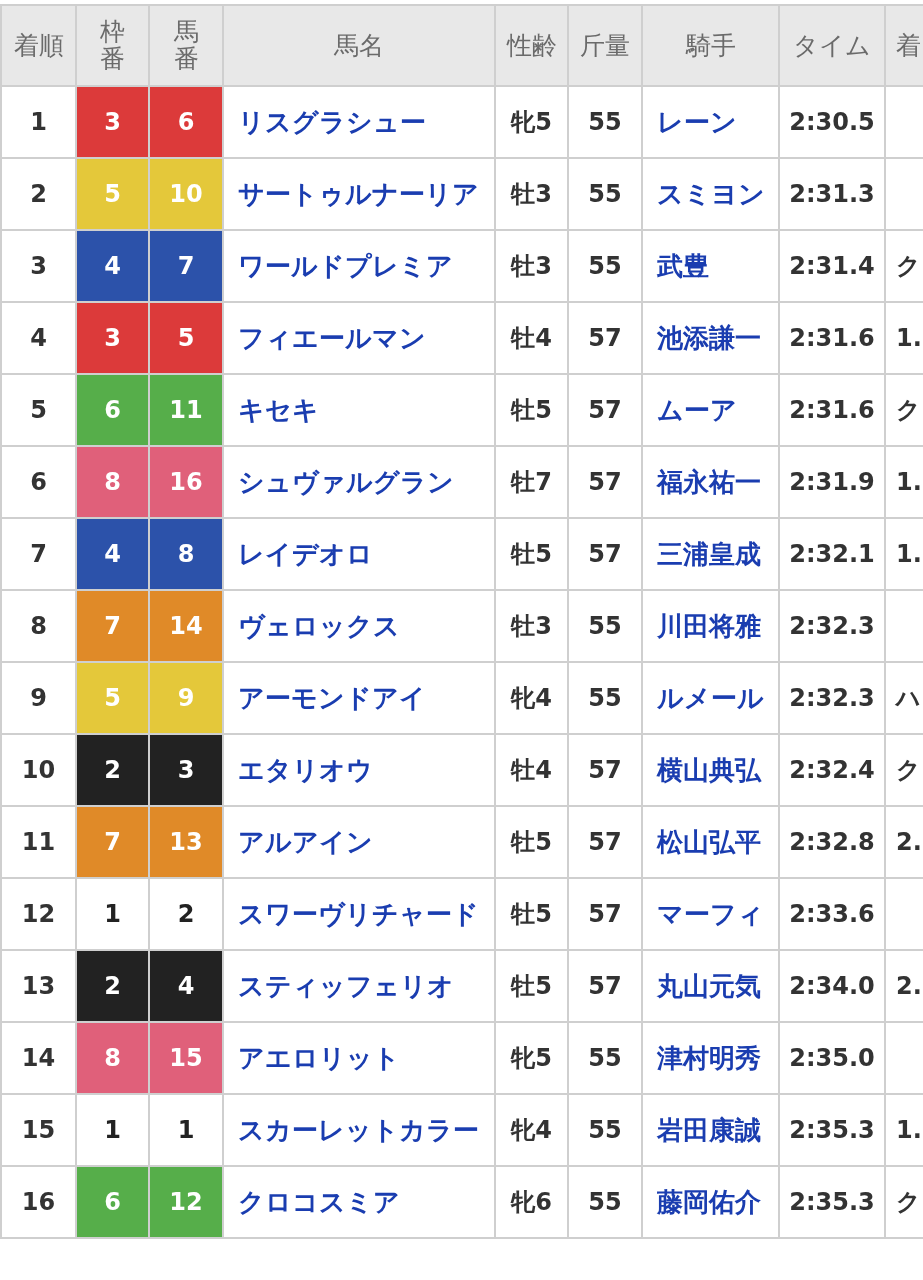  I want to click on number-cell: 15, so click(186, 1058).